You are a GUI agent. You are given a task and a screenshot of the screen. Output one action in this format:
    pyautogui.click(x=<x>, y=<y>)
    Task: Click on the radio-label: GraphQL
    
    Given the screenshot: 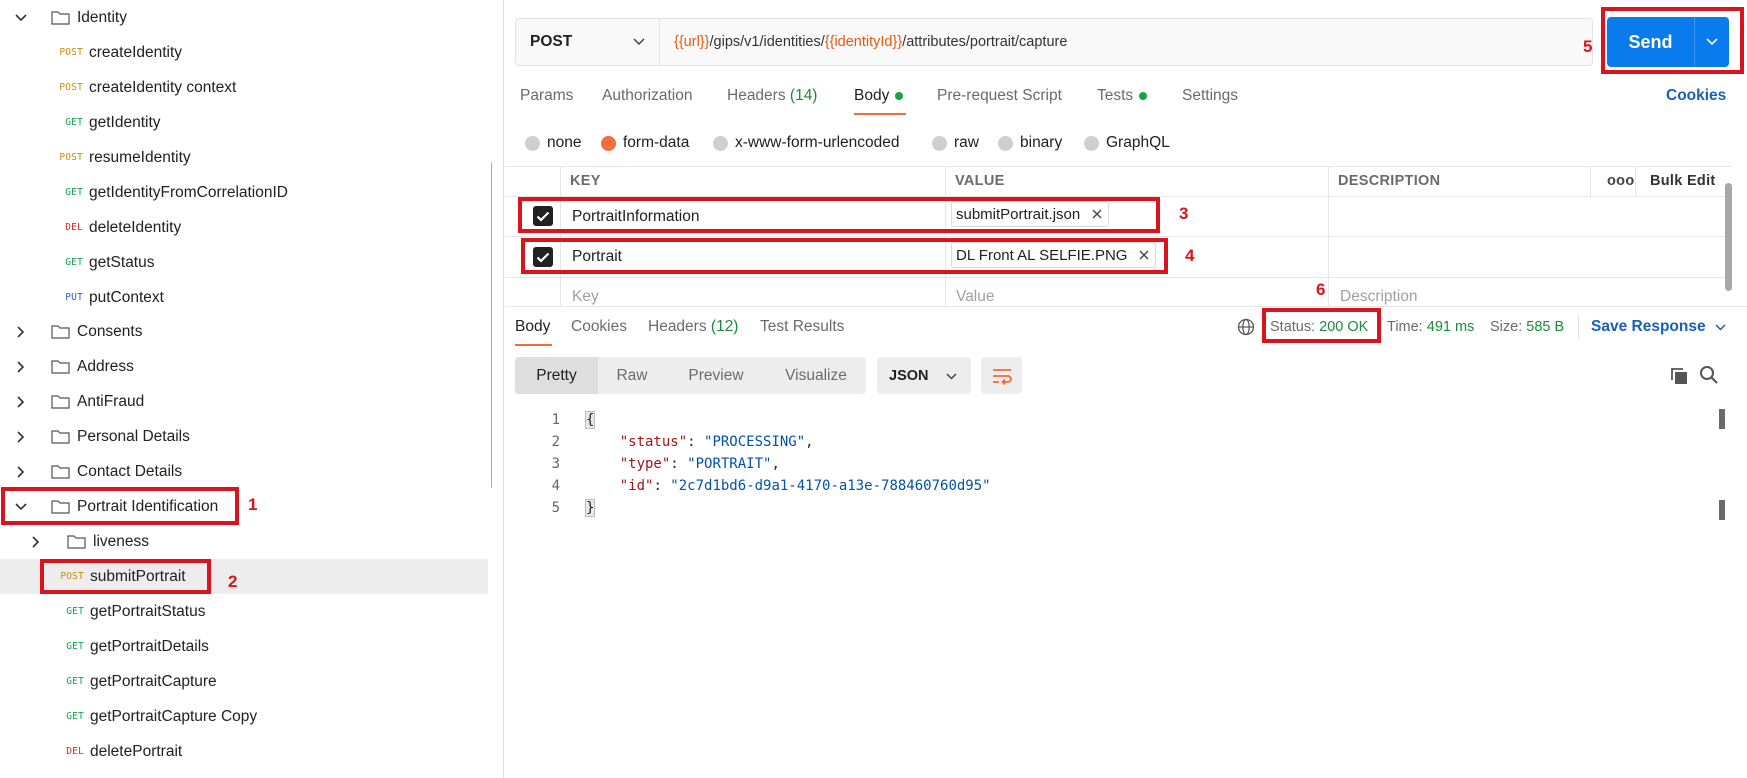 What is the action you would take?
    pyautogui.click(x=1138, y=142)
    